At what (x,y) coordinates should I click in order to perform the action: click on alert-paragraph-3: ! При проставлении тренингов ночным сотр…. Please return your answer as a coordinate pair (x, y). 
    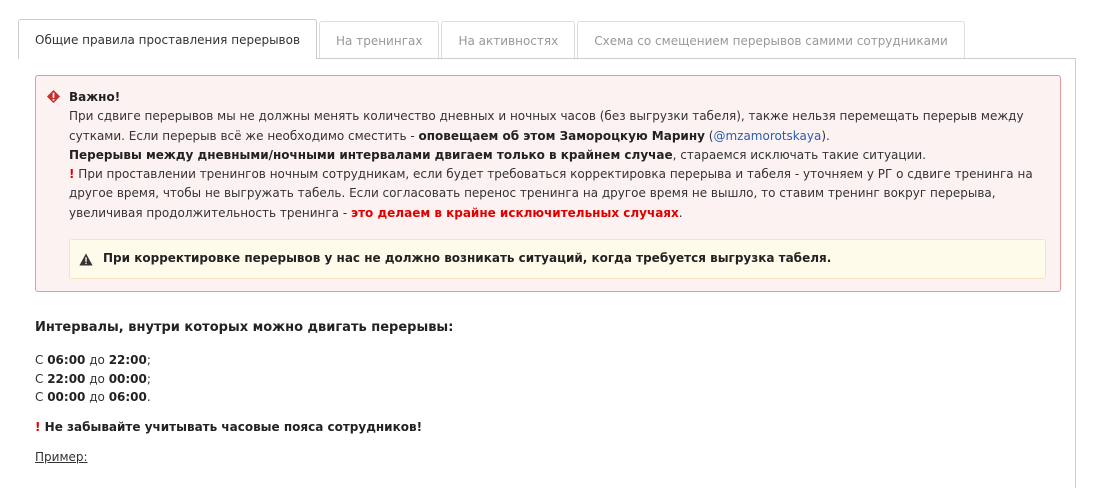
    Looking at the image, I should click on (551, 193).